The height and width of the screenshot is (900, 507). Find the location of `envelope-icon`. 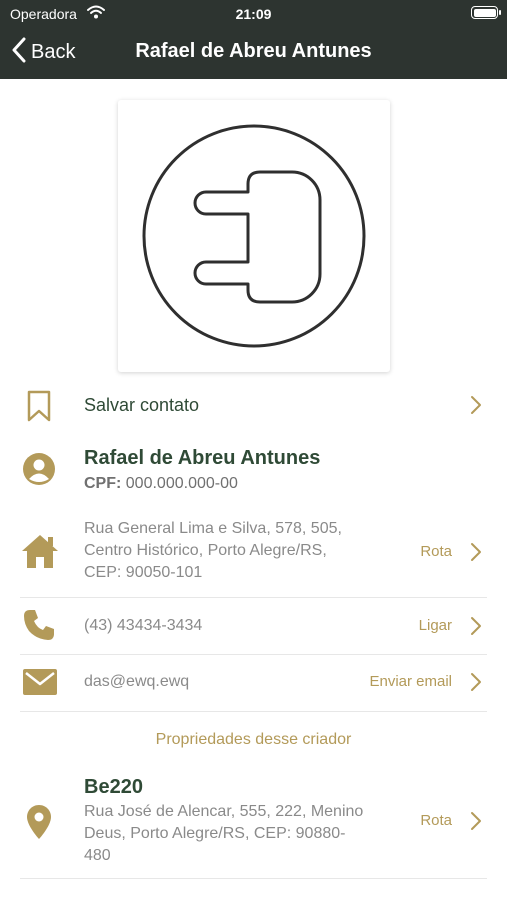

envelope-icon is located at coordinates (40, 684).